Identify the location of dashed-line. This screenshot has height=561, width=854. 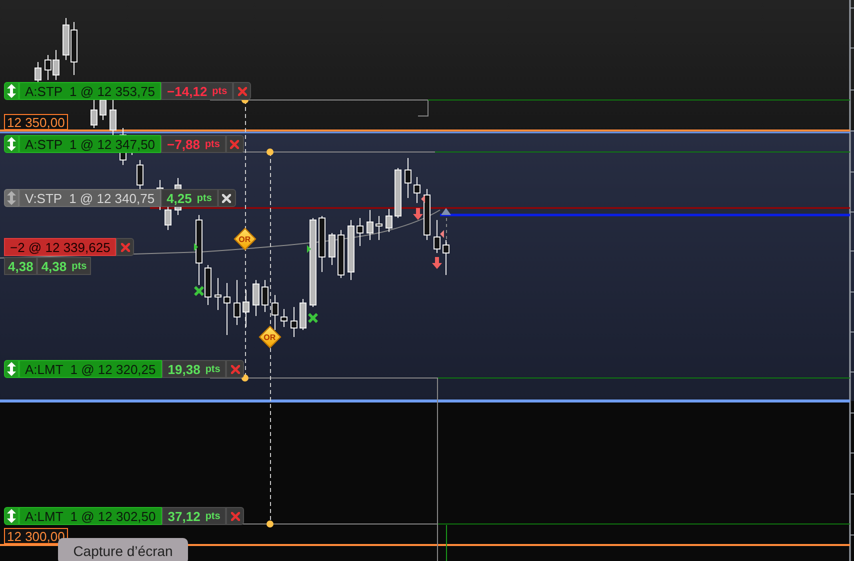
(446, 232).